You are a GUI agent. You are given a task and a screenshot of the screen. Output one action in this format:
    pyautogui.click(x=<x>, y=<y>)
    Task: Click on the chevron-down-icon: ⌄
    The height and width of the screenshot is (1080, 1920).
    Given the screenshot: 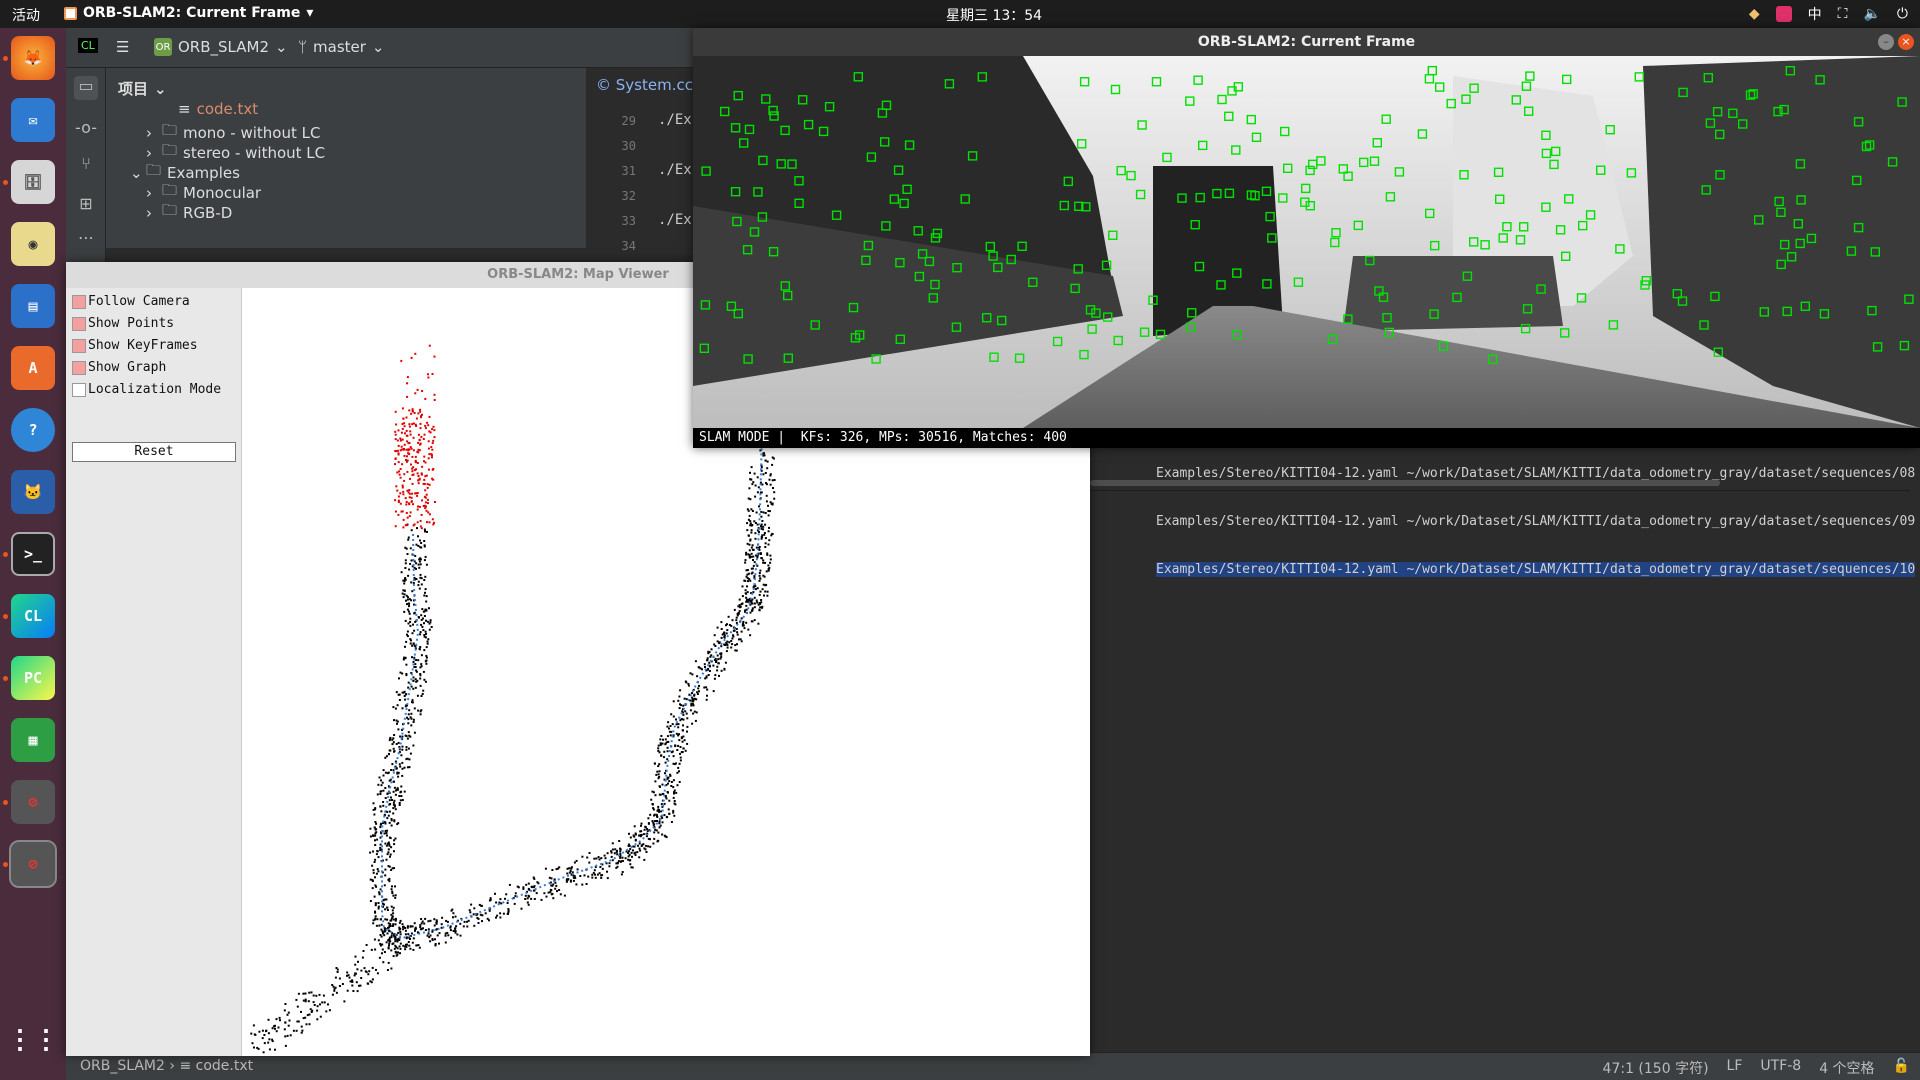 What is the action you would take?
    pyautogui.click(x=136, y=173)
    